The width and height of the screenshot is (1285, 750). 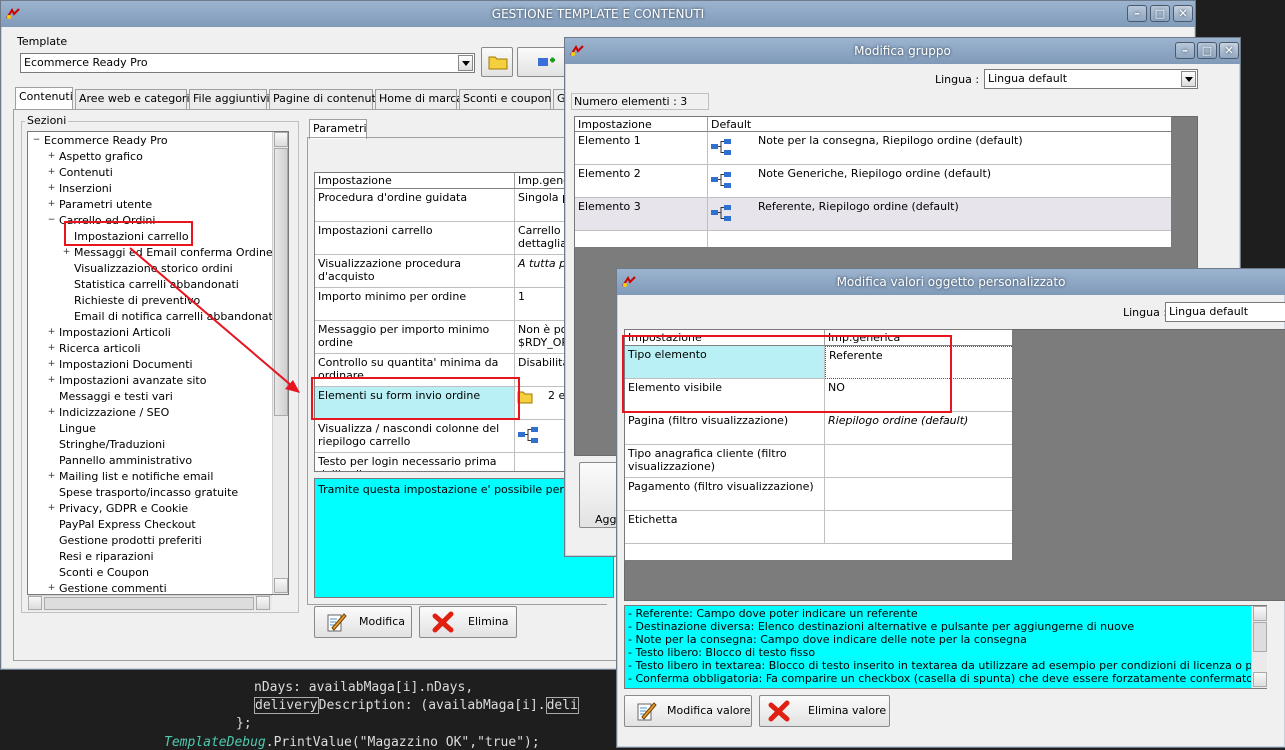 What do you see at coordinates (244, 723) in the screenshot?
I see `code-editor-line: };` at bounding box center [244, 723].